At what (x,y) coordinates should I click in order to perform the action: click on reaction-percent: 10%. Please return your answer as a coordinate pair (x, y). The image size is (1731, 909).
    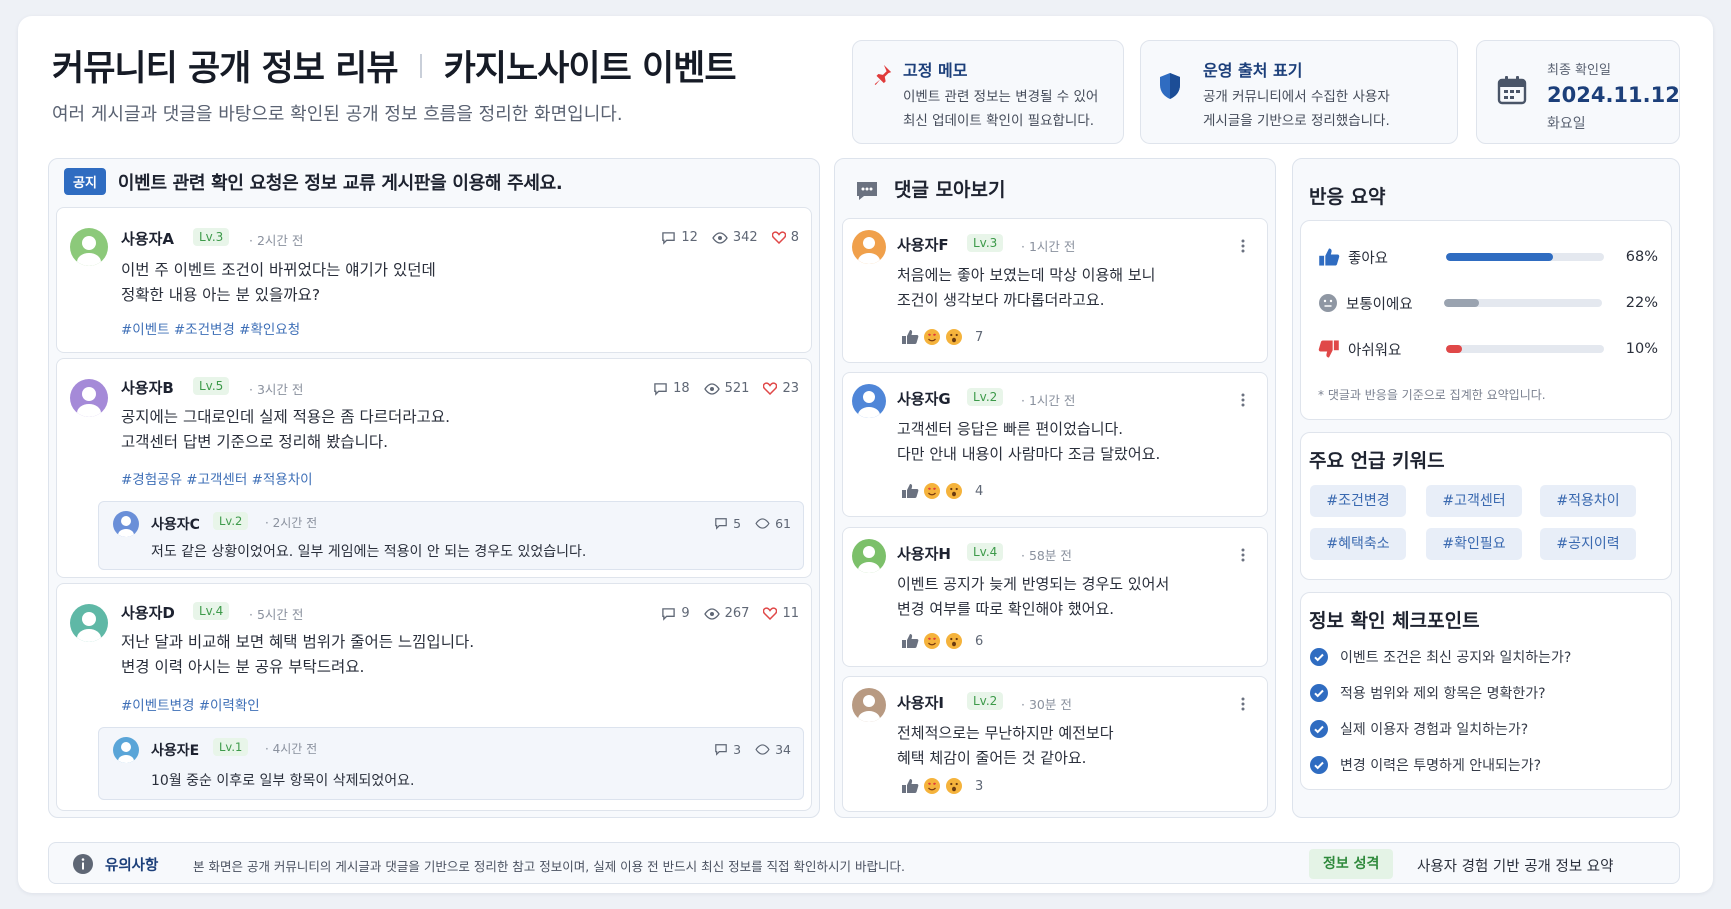
    Looking at the image, I should click on (1641, 349).